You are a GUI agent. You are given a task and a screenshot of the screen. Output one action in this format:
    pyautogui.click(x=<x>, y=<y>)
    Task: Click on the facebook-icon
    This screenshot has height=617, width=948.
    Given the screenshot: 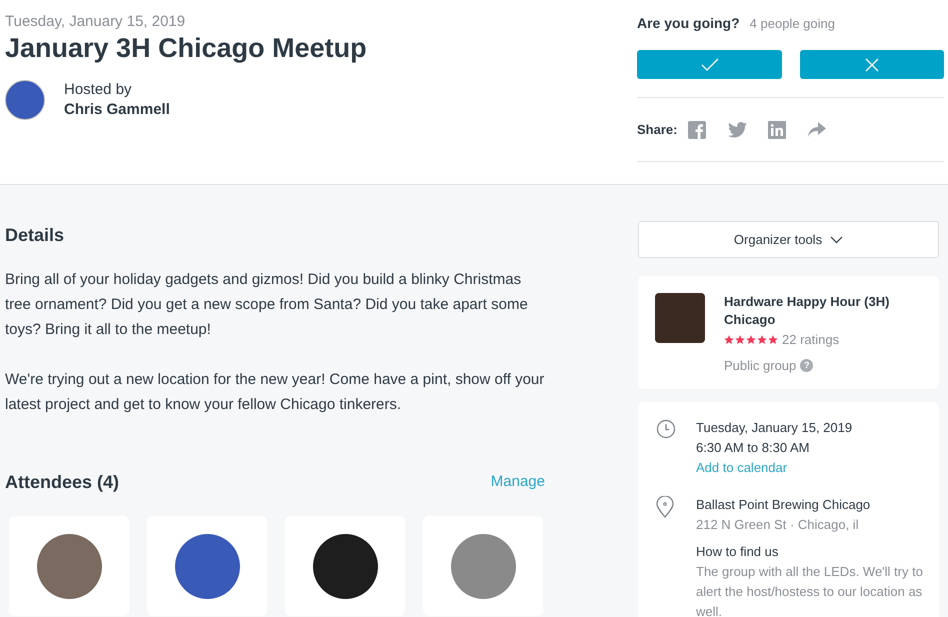 What is the action you would take?
    pyautogui.click(x=697, y=129)
    